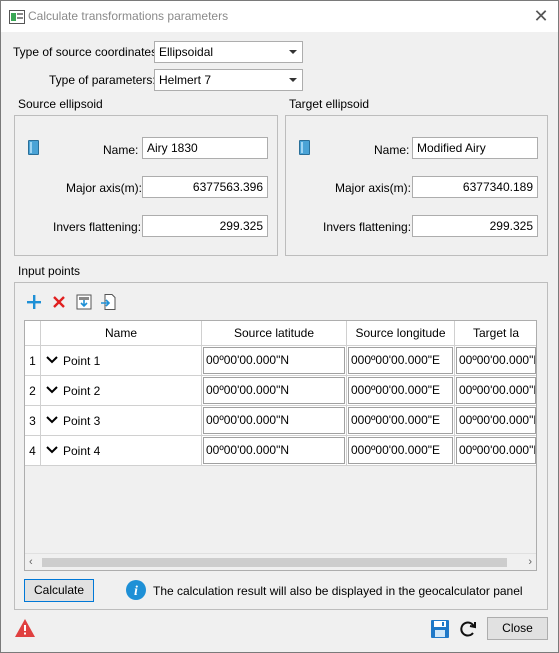  I want to click on corner-header, so click(33, 333).